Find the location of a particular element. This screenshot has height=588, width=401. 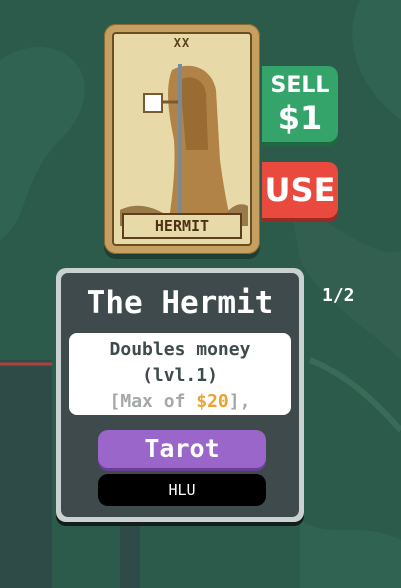

card-face: XX HERMIT is located at coordinates (182, 139).